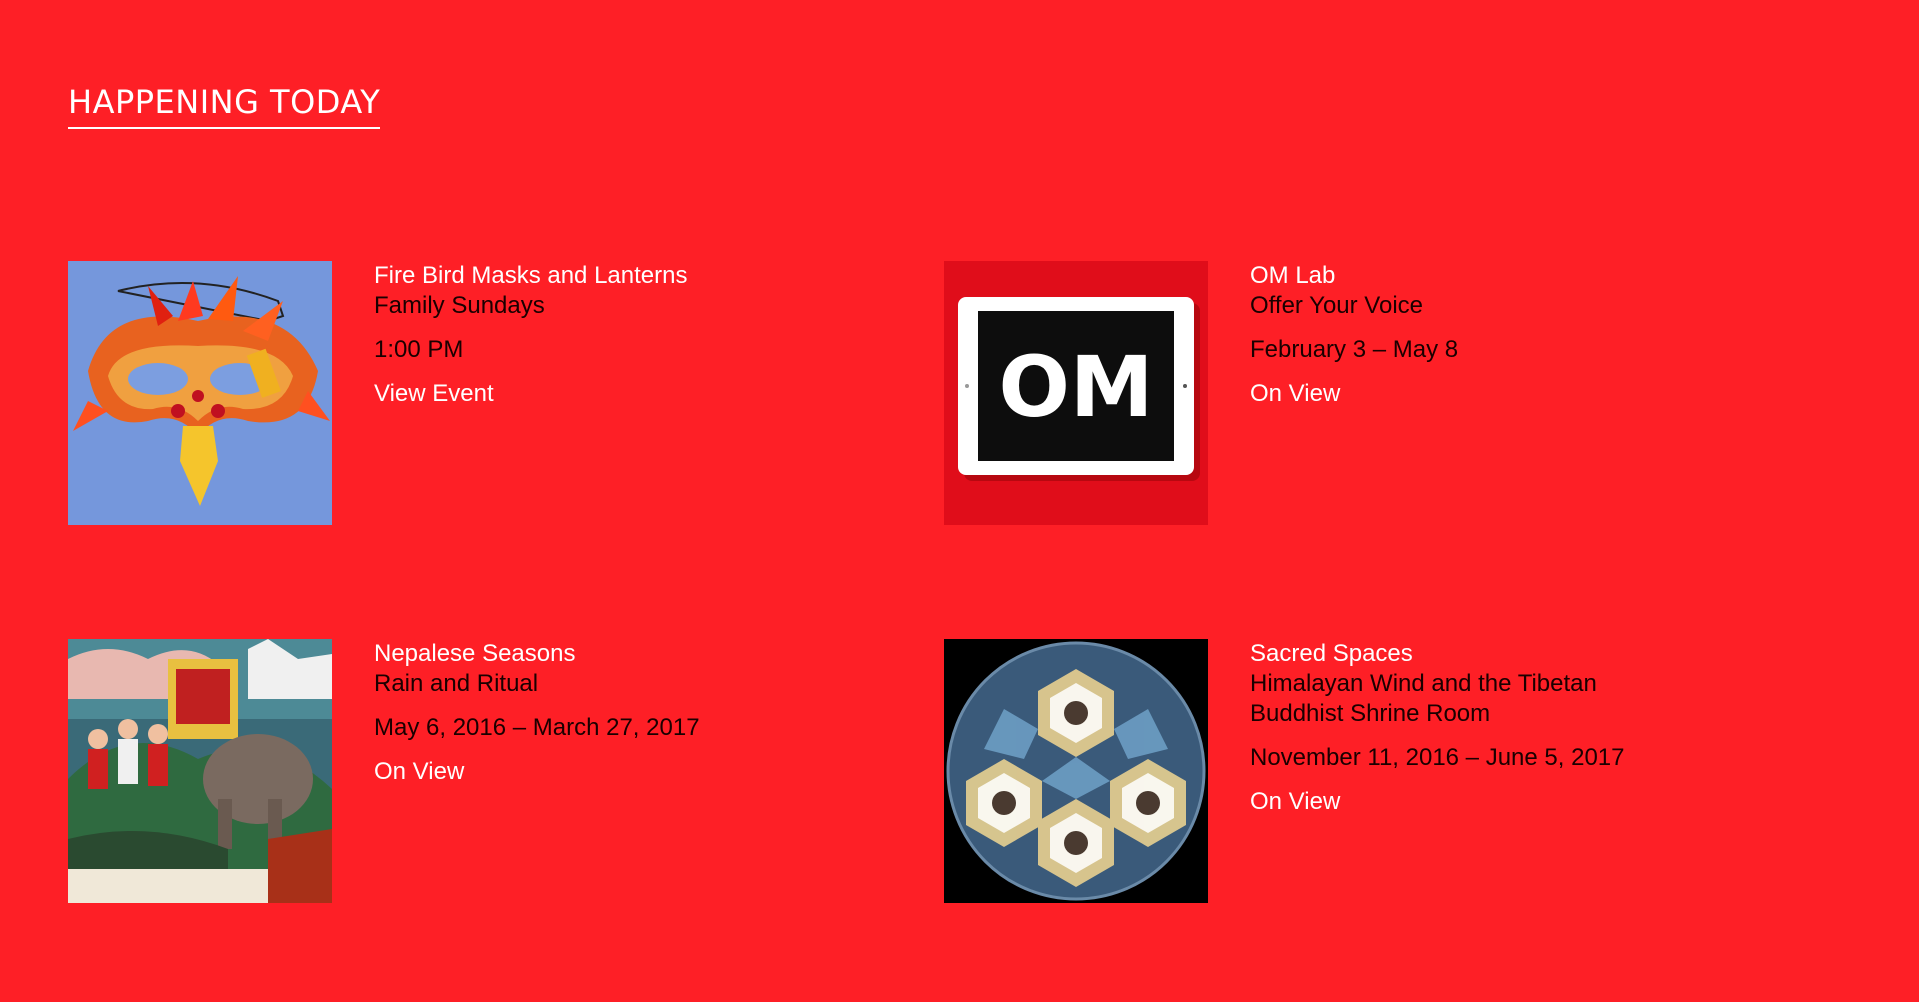  I want to click on event-title: Nepalese Seasons, so click(537, 654).